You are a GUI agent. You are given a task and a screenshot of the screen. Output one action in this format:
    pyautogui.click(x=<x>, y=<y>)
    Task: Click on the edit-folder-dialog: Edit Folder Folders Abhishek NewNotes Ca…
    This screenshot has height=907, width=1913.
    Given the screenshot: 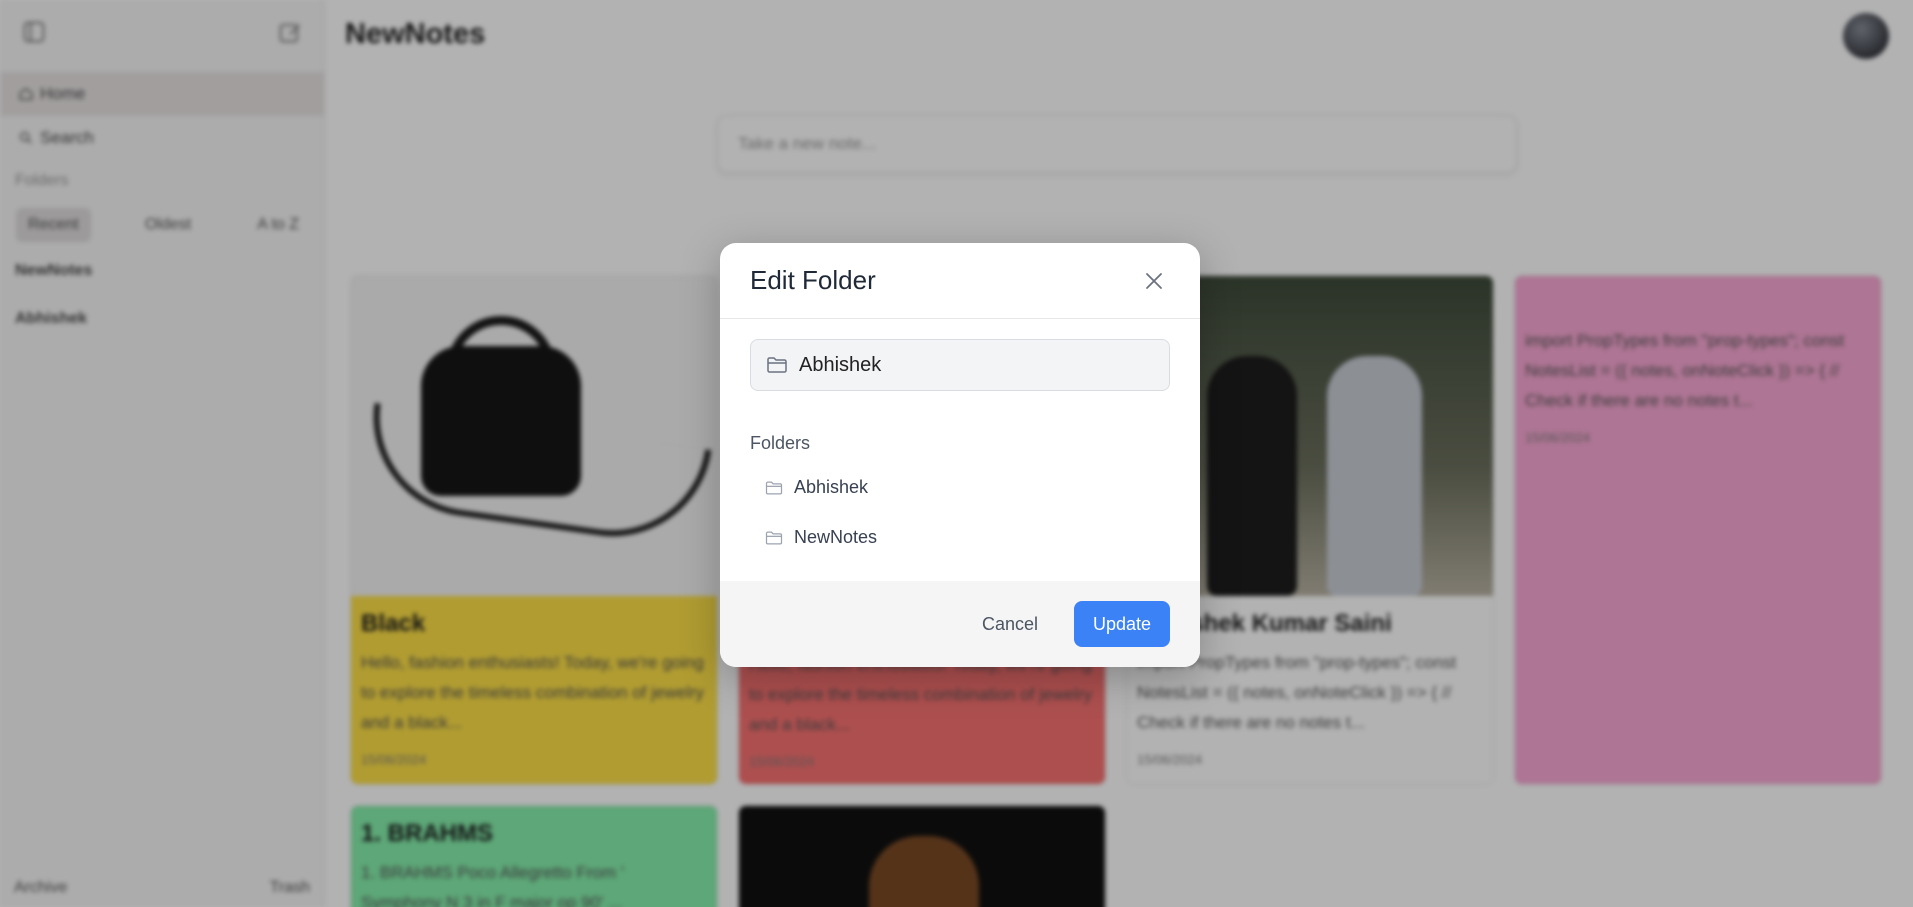 What is the action you would take?
    pyautogui.click(x=960, y=455)
    